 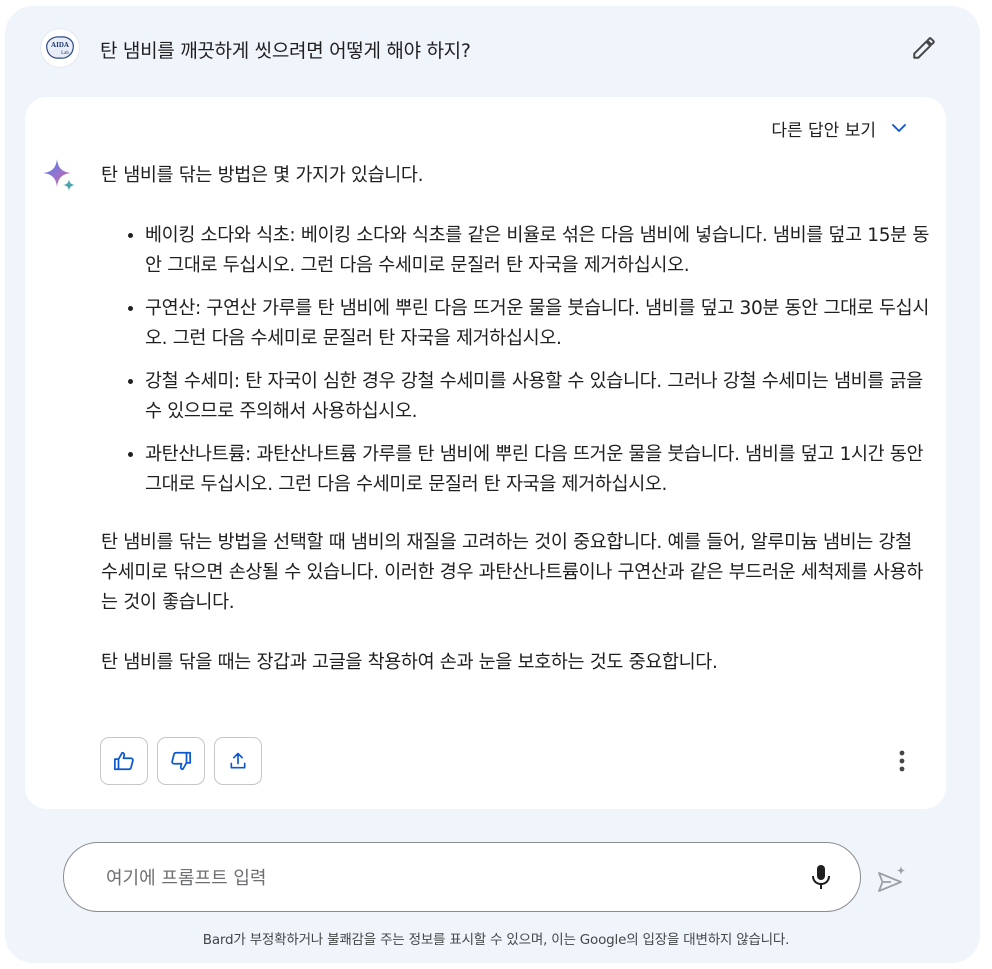 I want to click on thumbs-down-icon, so click(x=181, y=761).